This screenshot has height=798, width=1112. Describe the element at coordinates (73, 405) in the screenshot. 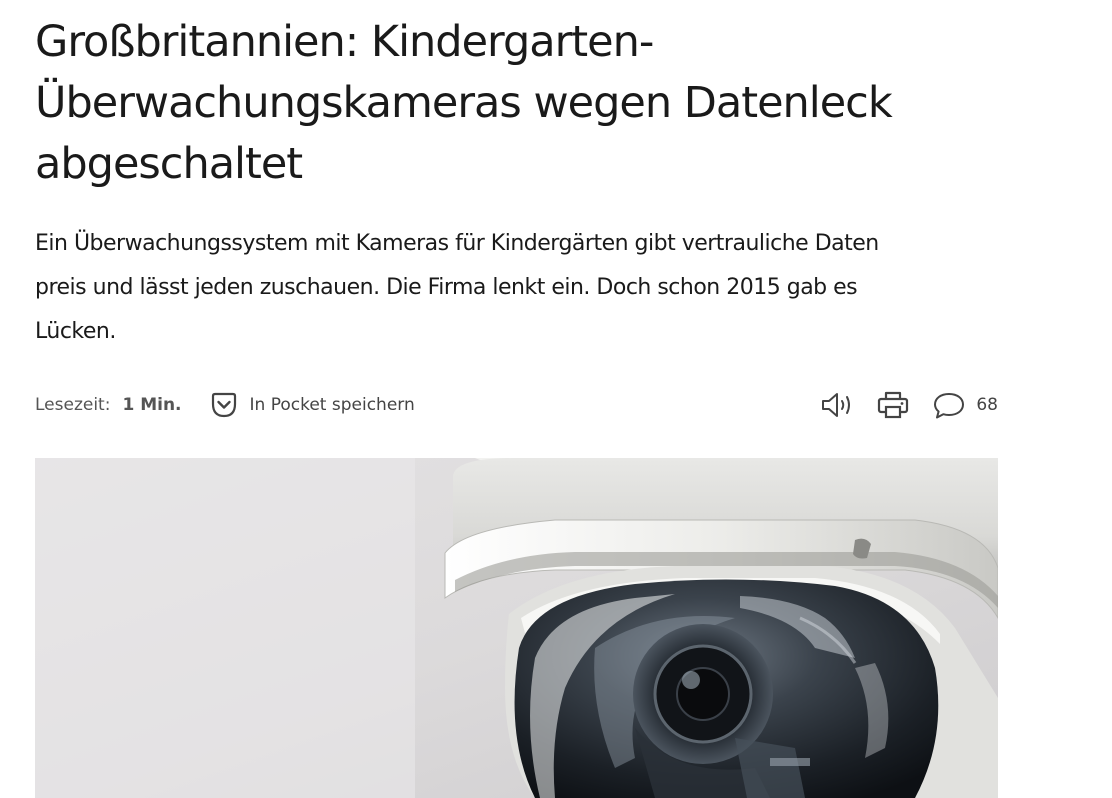

I see `reading-time-label: Lesezeit:` at that location.